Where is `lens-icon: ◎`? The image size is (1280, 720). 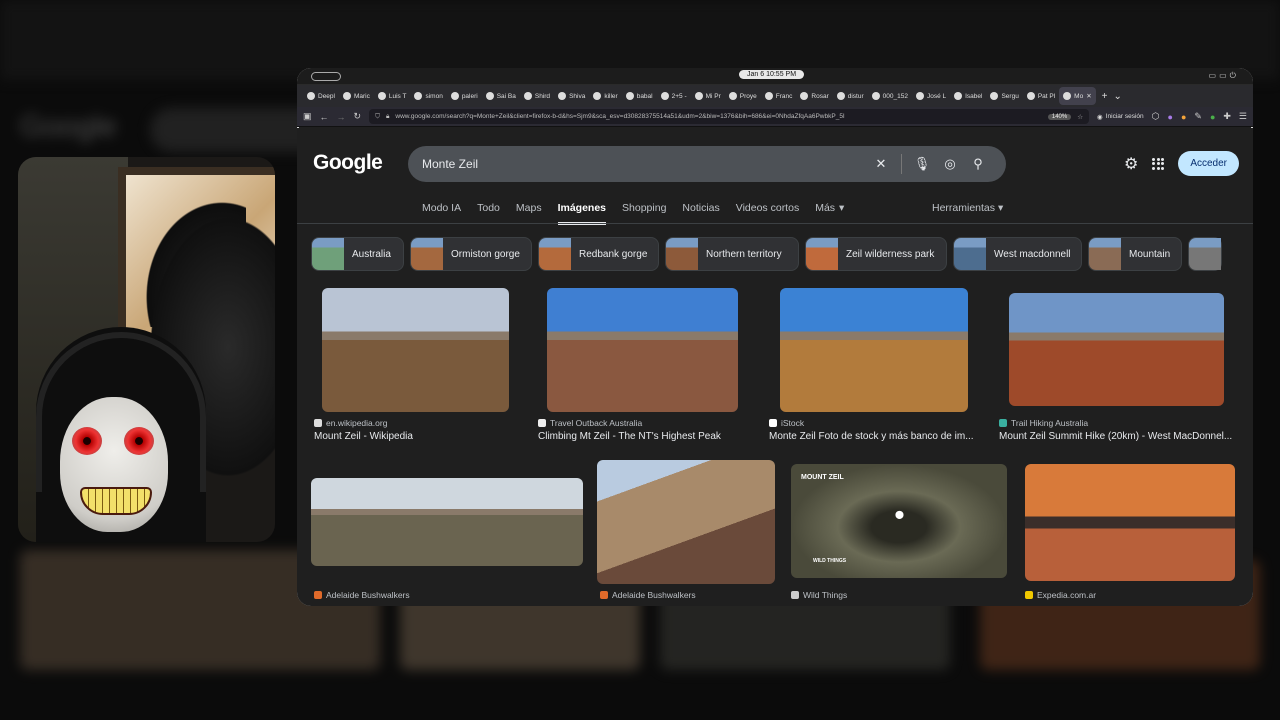
lens-icon: ◎ is located at coordinates (950, 164).